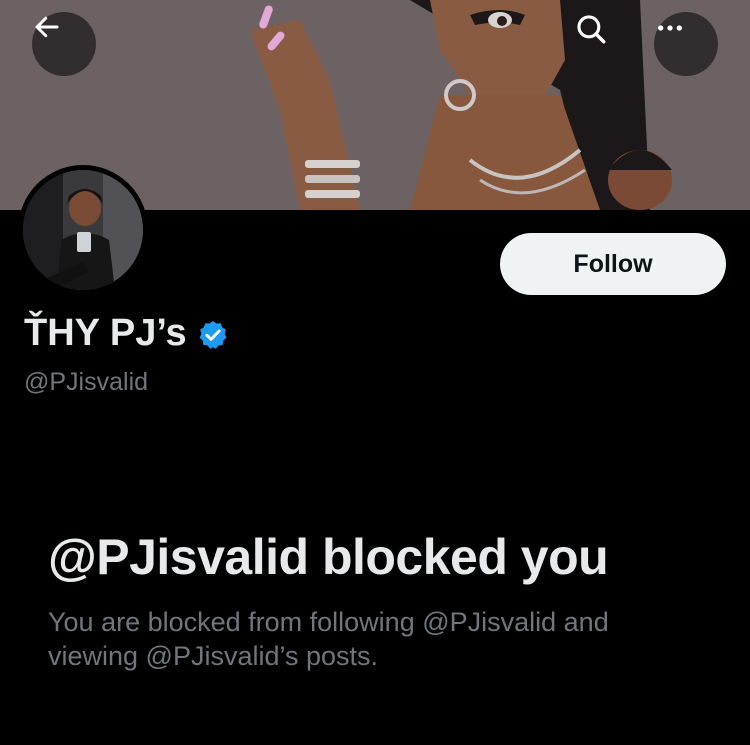  I want to click on more-horizontal-icon, so click(670, 28).